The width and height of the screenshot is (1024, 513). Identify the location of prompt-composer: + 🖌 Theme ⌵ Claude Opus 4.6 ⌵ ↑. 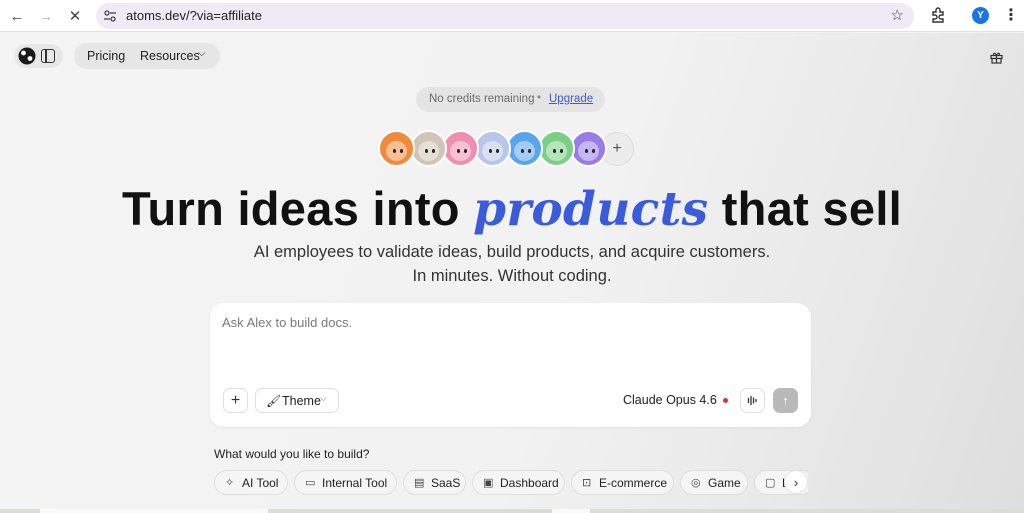
(510, 365).